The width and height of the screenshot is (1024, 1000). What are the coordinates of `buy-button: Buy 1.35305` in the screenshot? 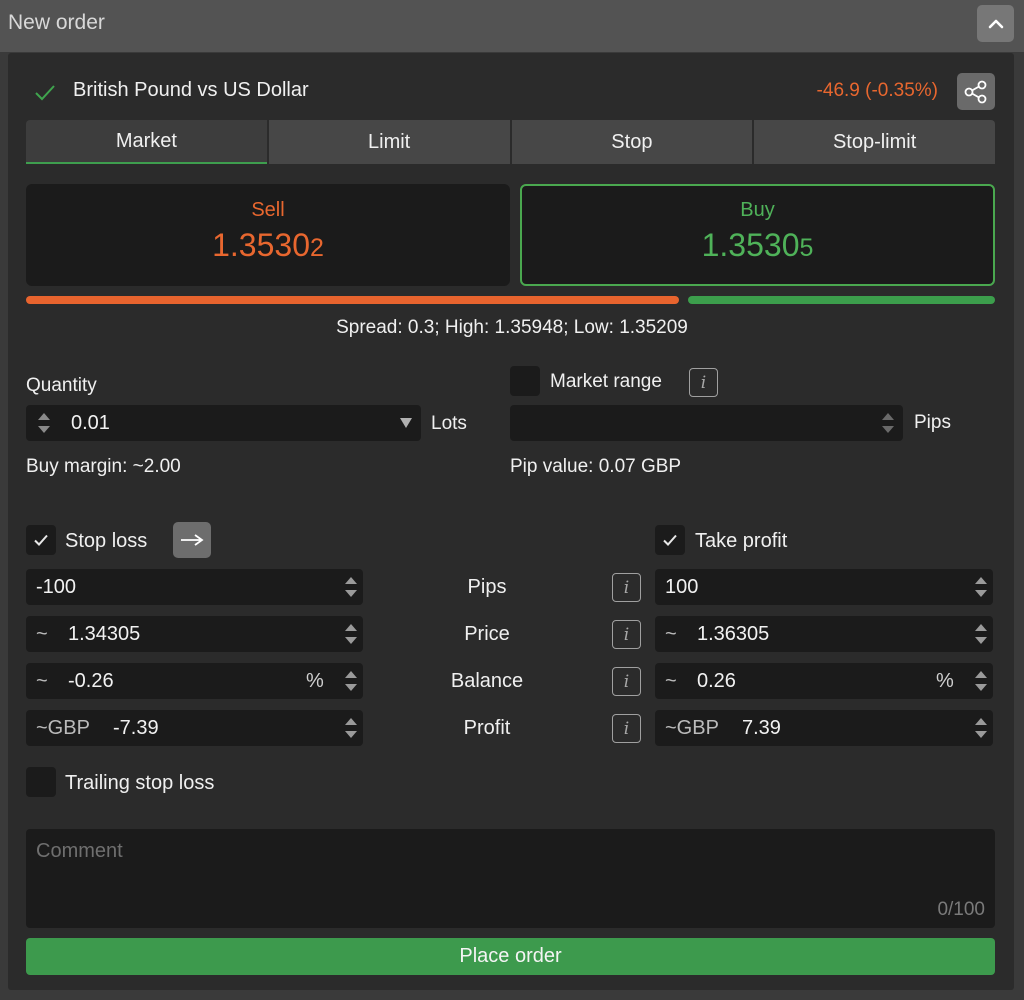 It's located at (757, 235).